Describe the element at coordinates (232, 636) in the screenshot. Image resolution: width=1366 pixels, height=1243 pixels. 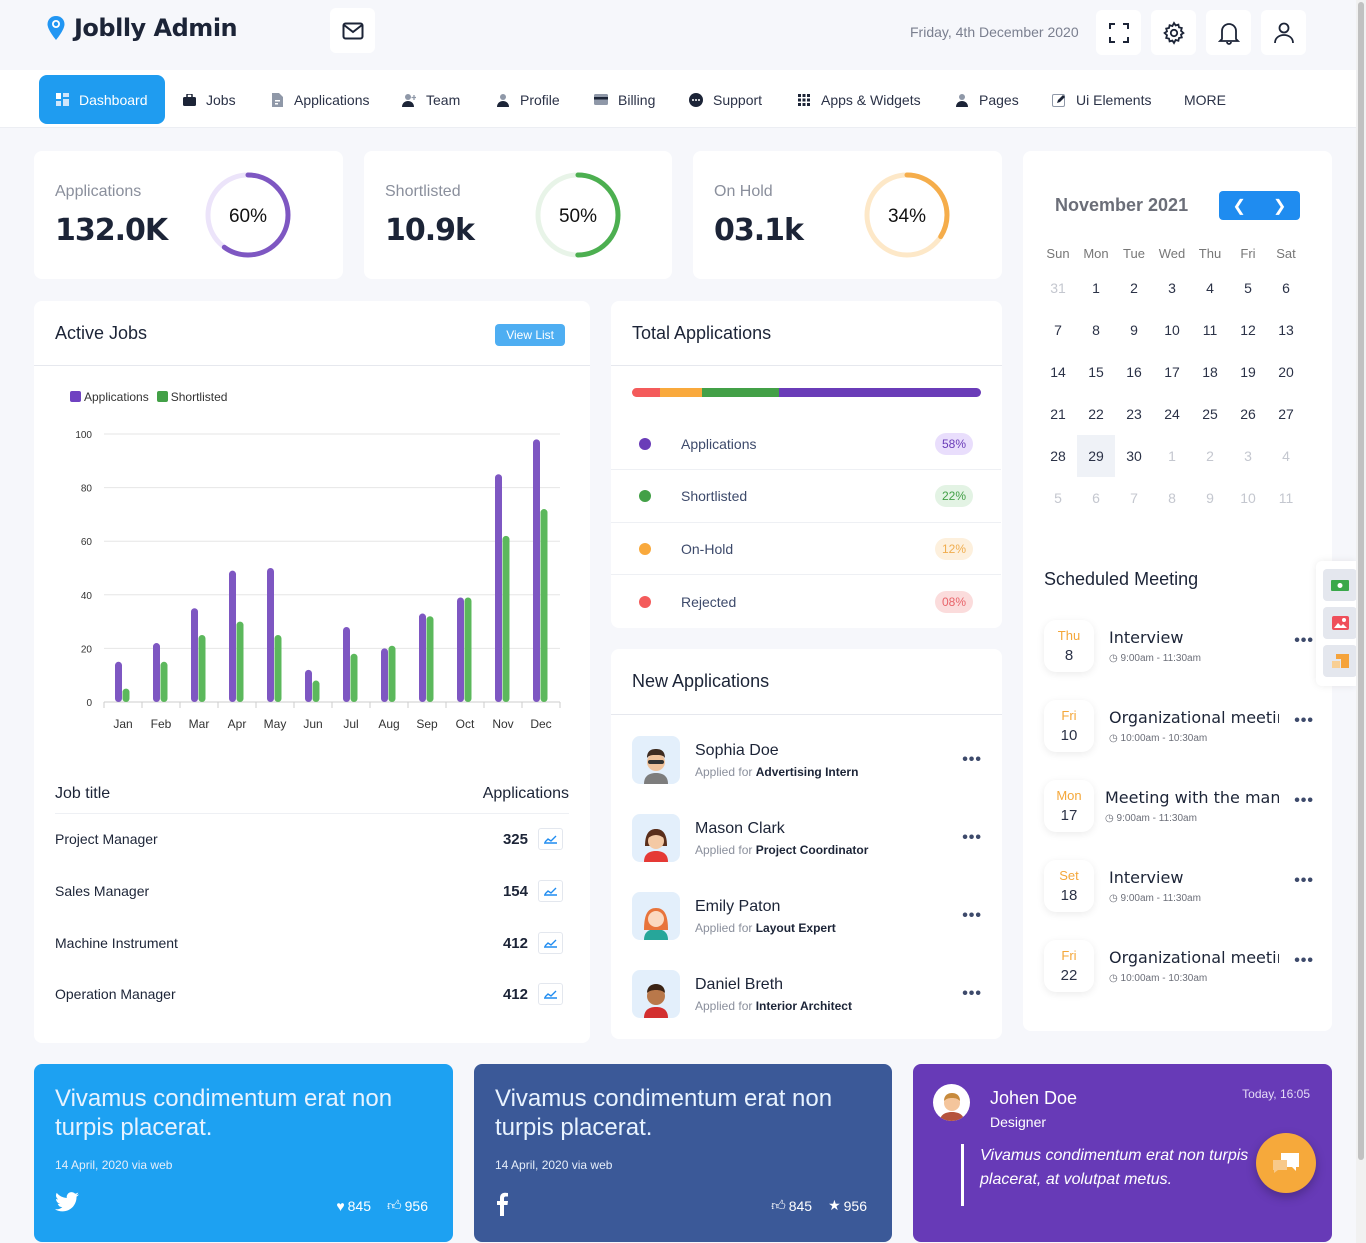
I see `bar-applications-apr` at that location.